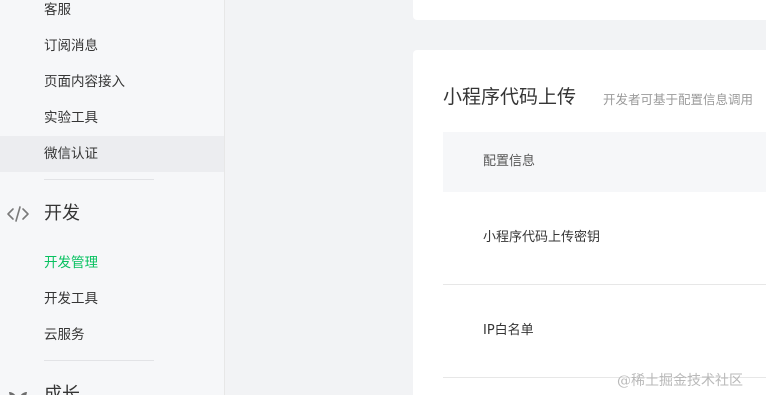  I want to click on sidebar-item-label: 云服务, so click(64, 335).